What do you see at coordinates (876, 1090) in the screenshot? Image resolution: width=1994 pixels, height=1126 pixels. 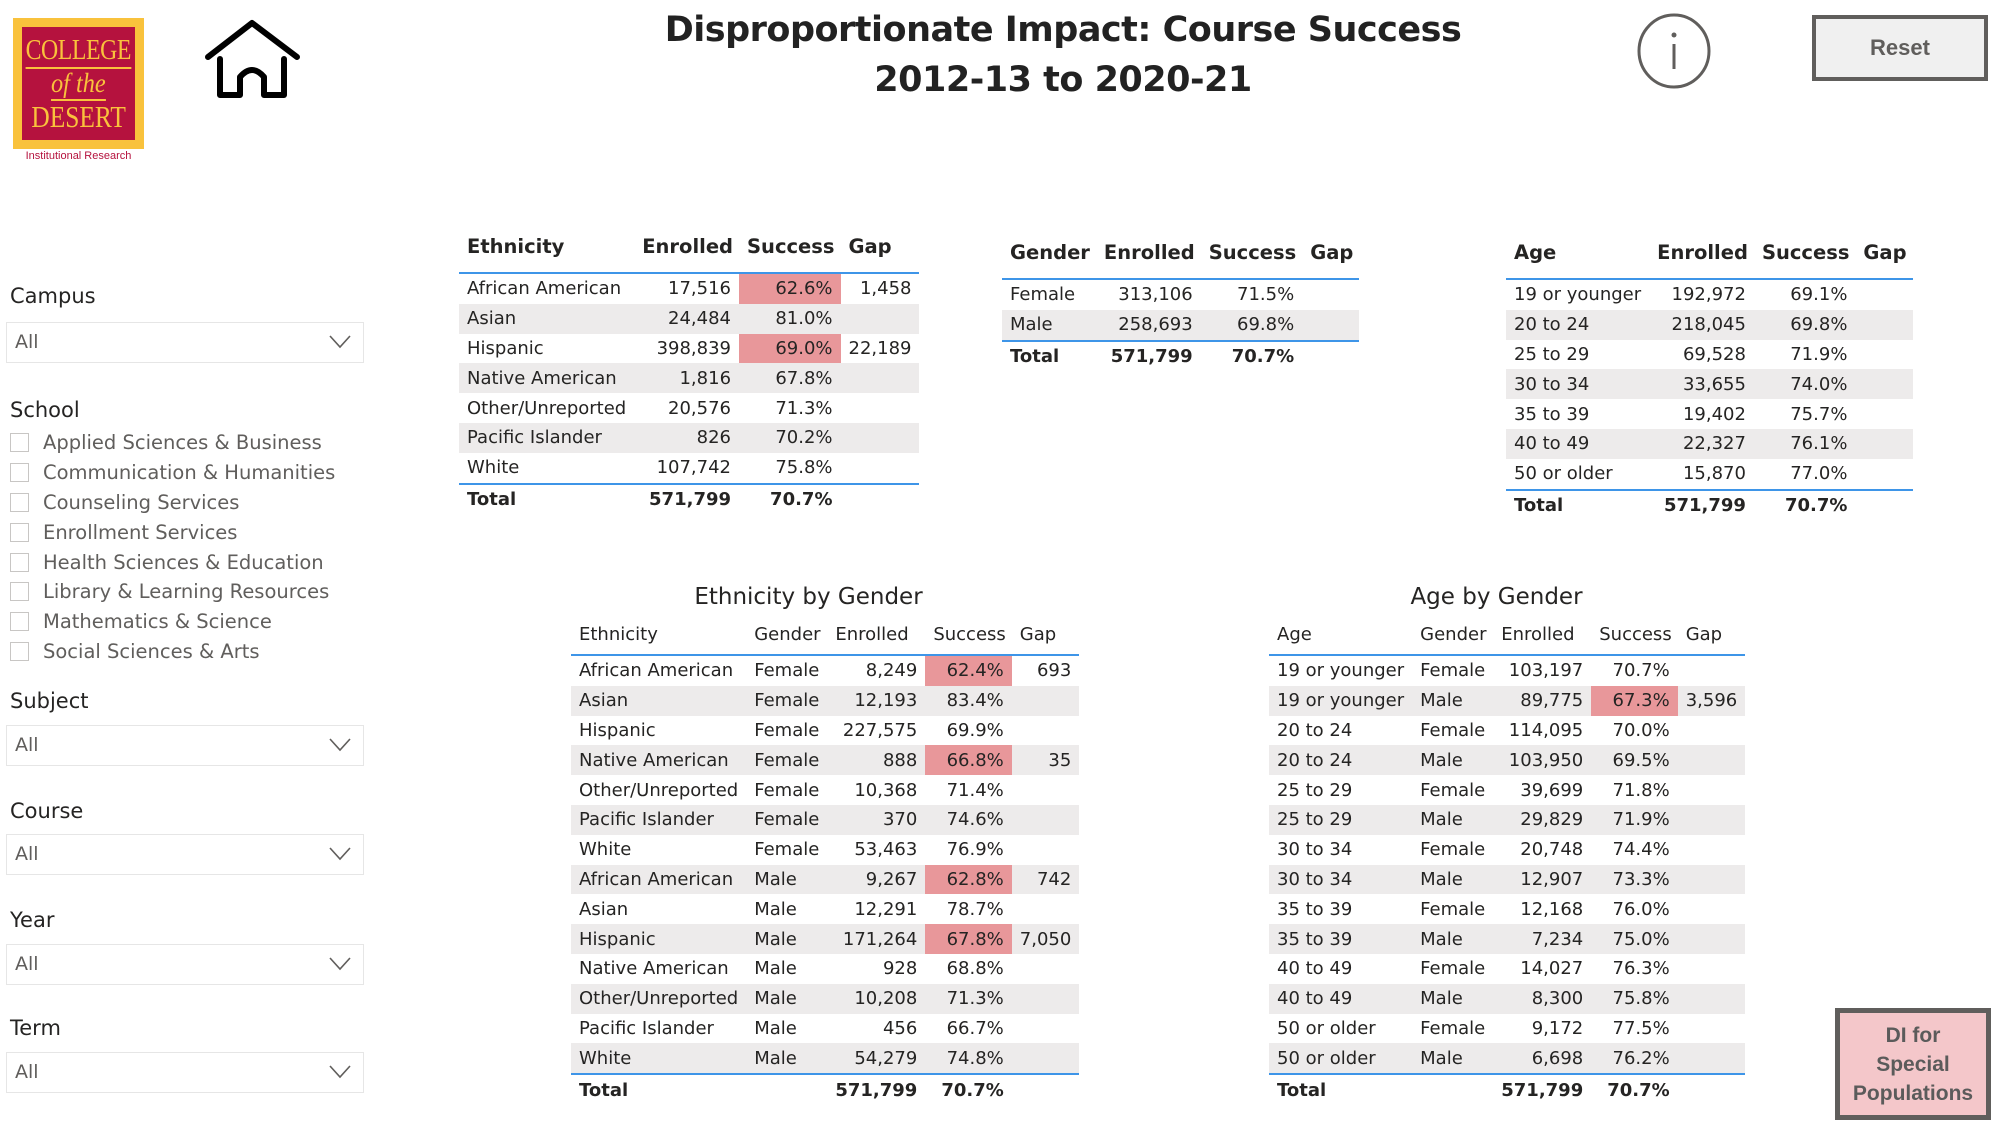 I see `total-enrolled: 571,799` at bounding box center [876, 1090].